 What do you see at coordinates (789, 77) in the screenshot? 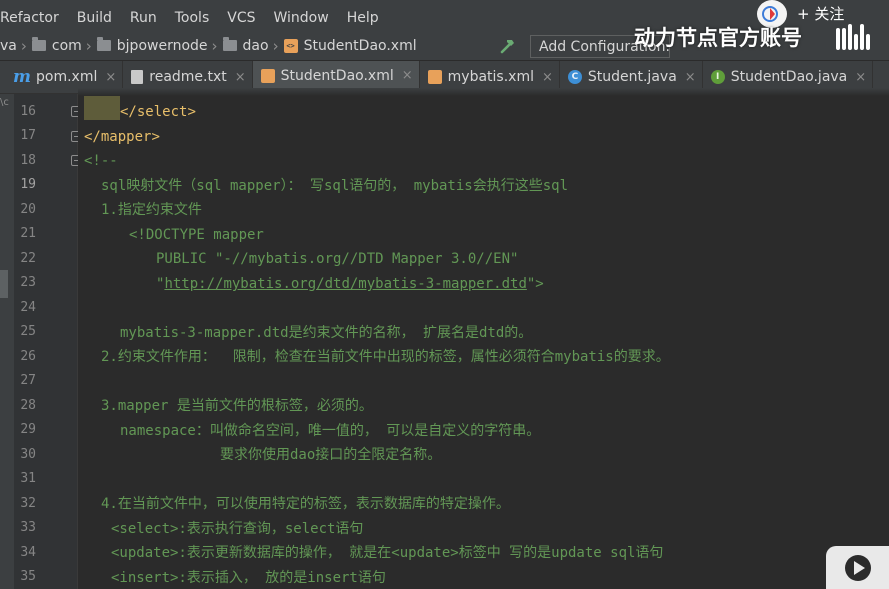
I see `tab-label: StudentDao.java` at bounding box center [789, 77].